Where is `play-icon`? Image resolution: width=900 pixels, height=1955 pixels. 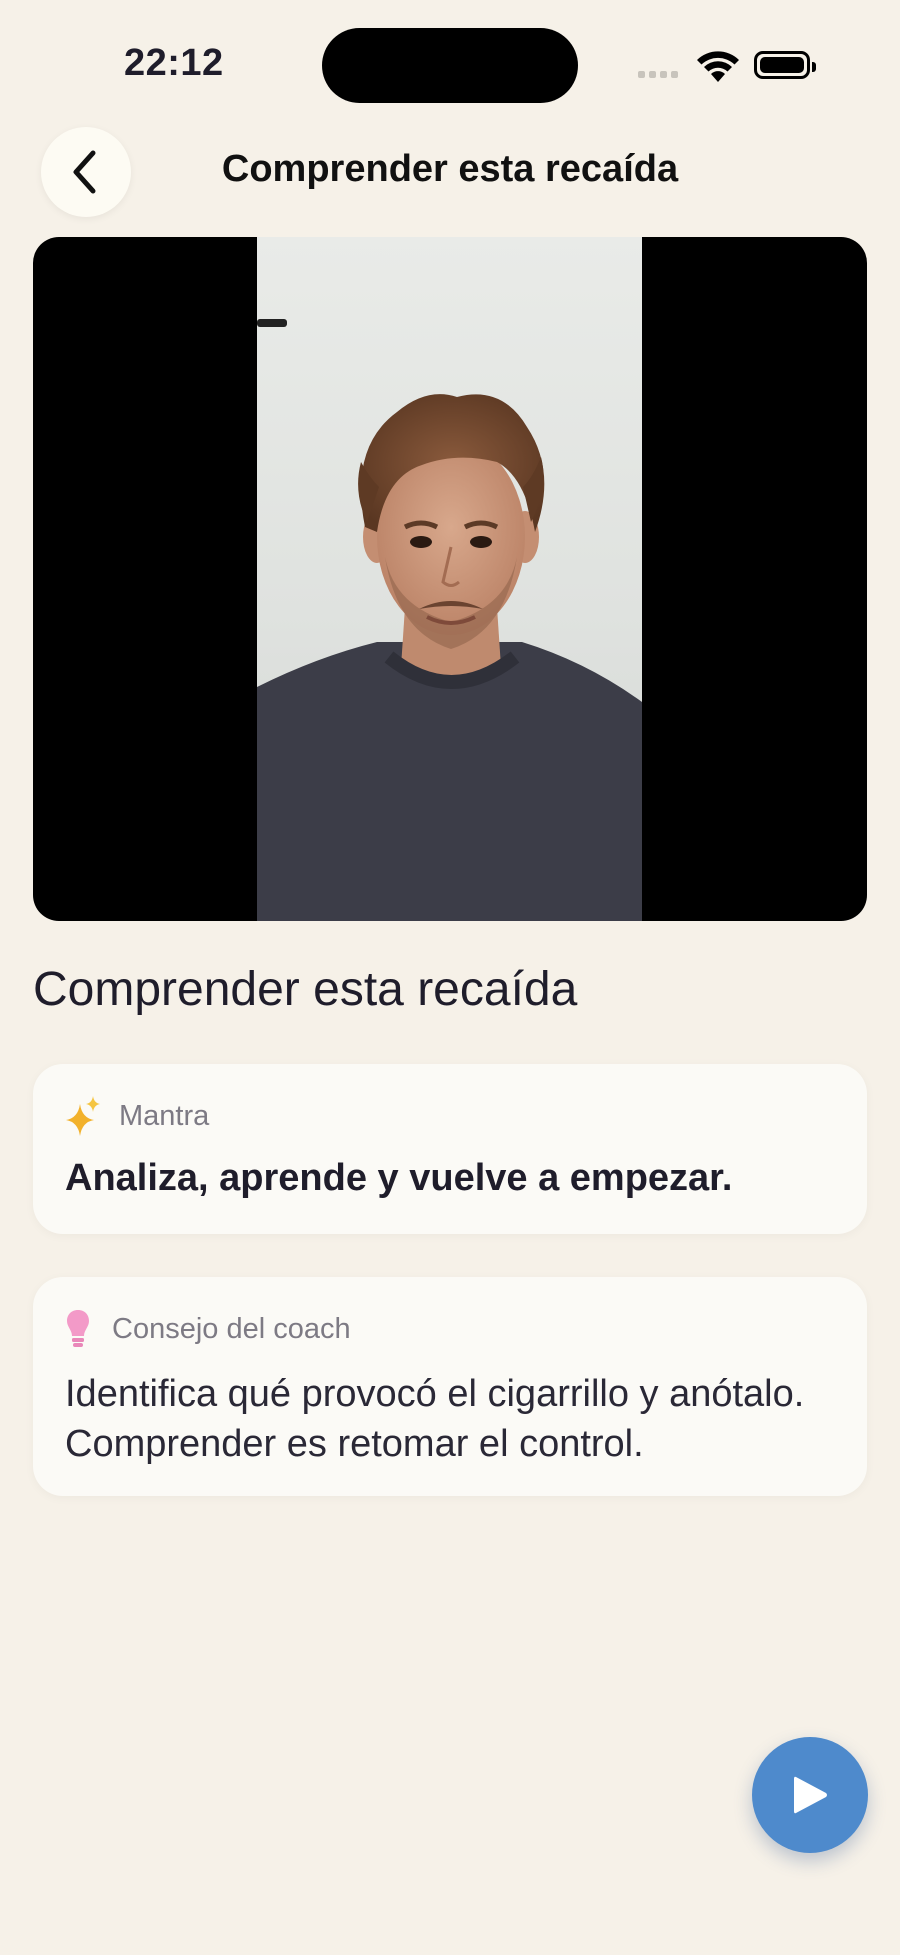 play-icon is located at coordinates (810, 1795).